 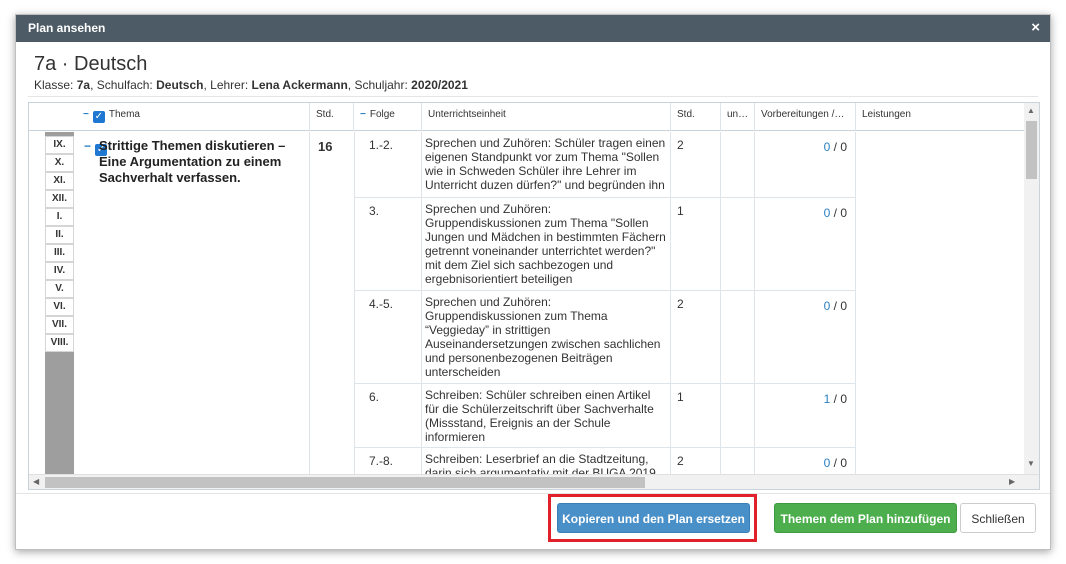 What do you see at coordinates (1035, 27) in the screenshot?
I see `close-icon: ×` at bounding box center [1035, 27].